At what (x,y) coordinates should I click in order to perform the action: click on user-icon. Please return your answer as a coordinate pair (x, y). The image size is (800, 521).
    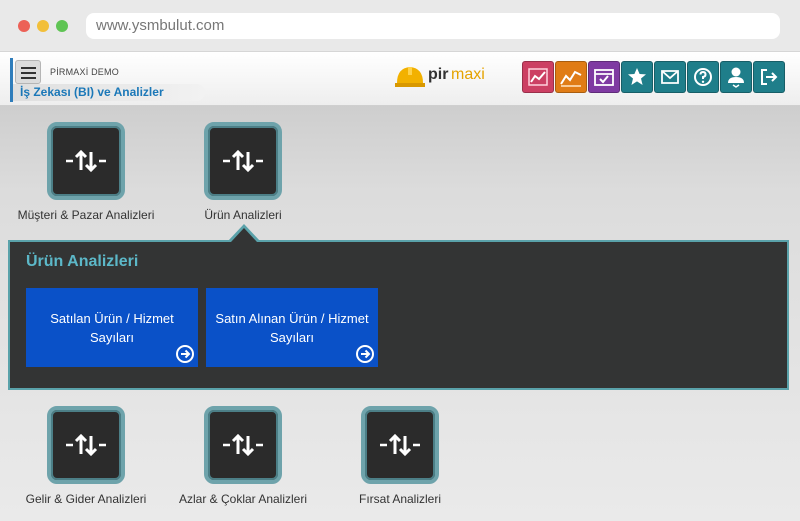
    Looking at the image, I should click on (736, 77).